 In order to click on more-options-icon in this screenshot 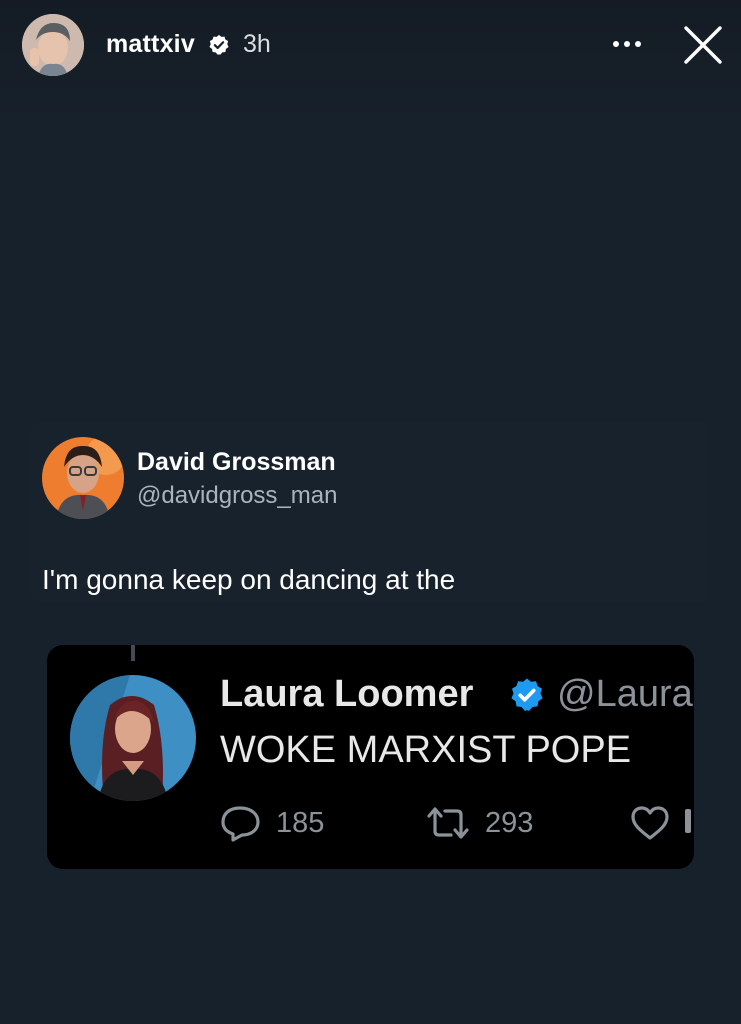, I will do `click(627, 44)`.